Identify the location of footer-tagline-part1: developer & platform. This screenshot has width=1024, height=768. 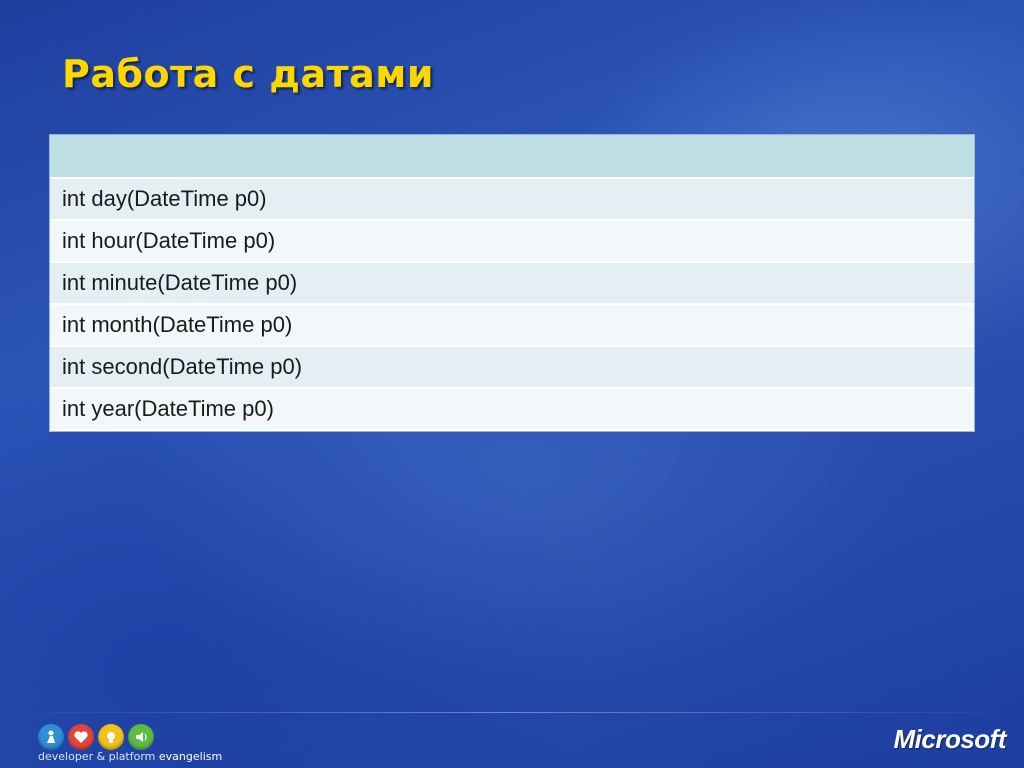
(97, 756).